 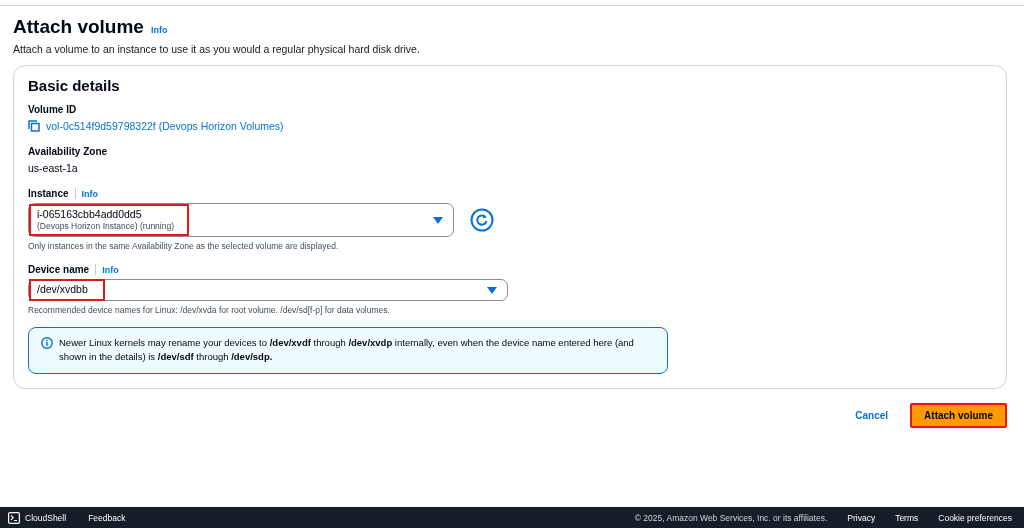 What do you see at coordinates (53, 168) in the screenshot?
I see `field-value: us-east-1a` at bounding box center [53, 168].